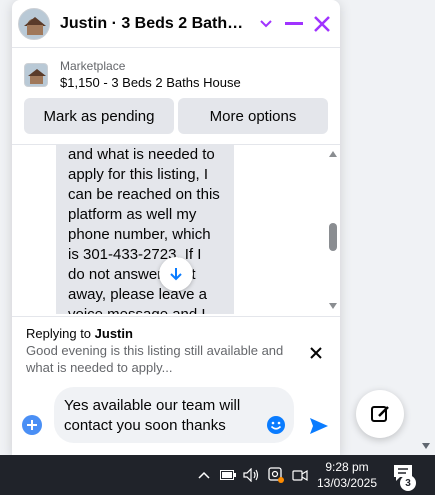 The height and width of the screenshot is (495, 435). Describe the element at coordinates (276, 475) in the screenshot. I see `meet-now-icon` at that location.